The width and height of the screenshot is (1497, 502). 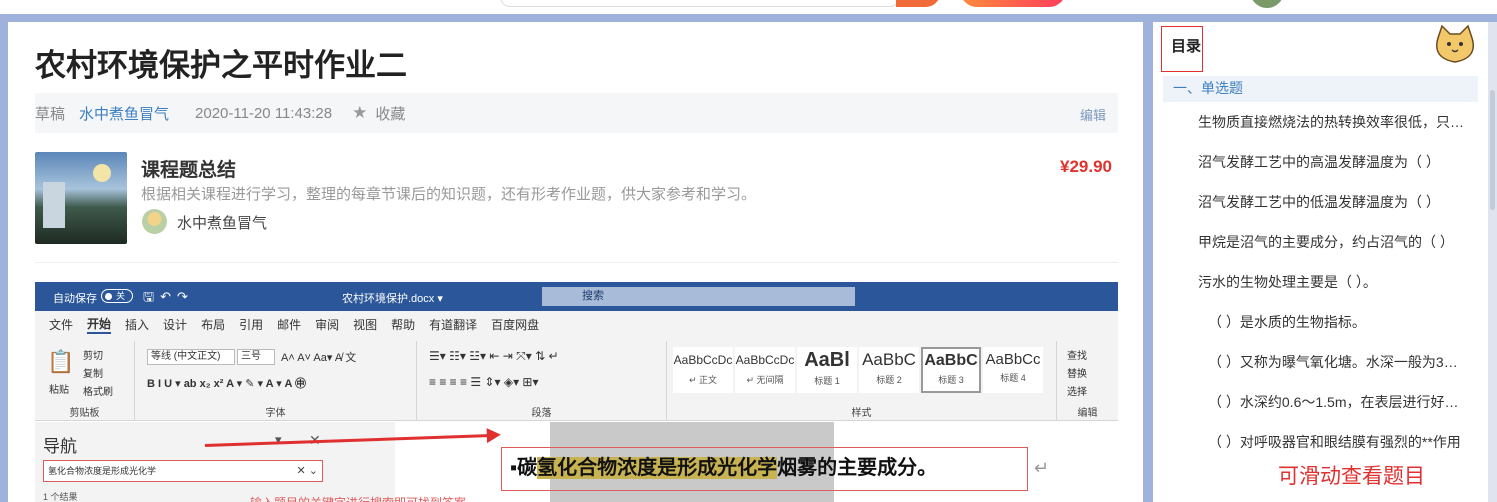 I want to click on toc-item: 沼气发酵工艺中的低温发酵温度为（ ）, so click(x=1315, y=202).